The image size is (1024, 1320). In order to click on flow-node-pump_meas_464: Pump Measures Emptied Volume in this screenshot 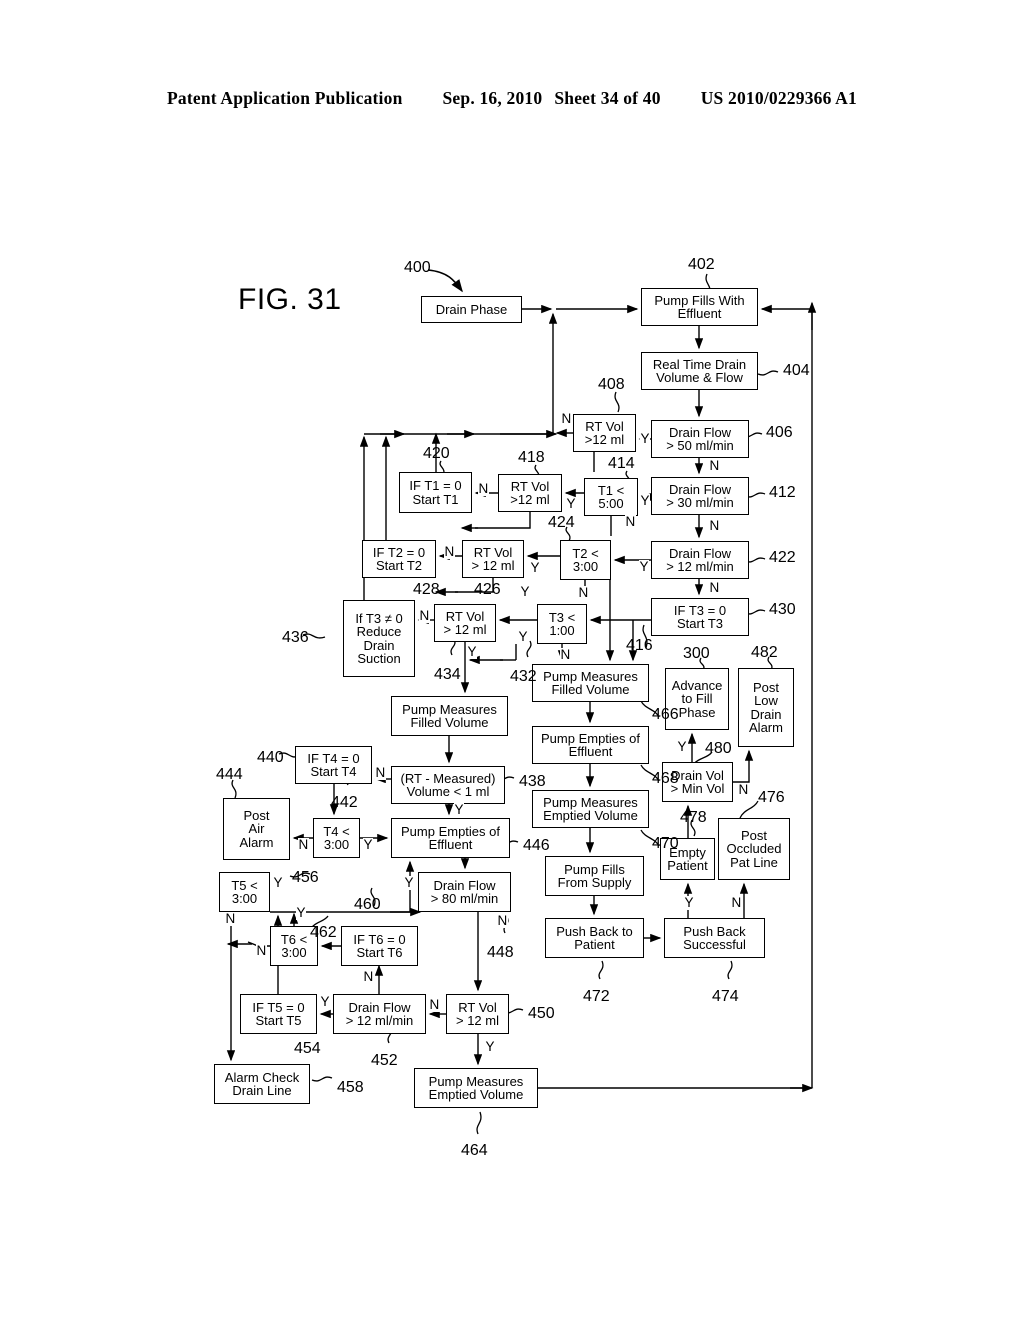, I will do `click(476, 1088)`.